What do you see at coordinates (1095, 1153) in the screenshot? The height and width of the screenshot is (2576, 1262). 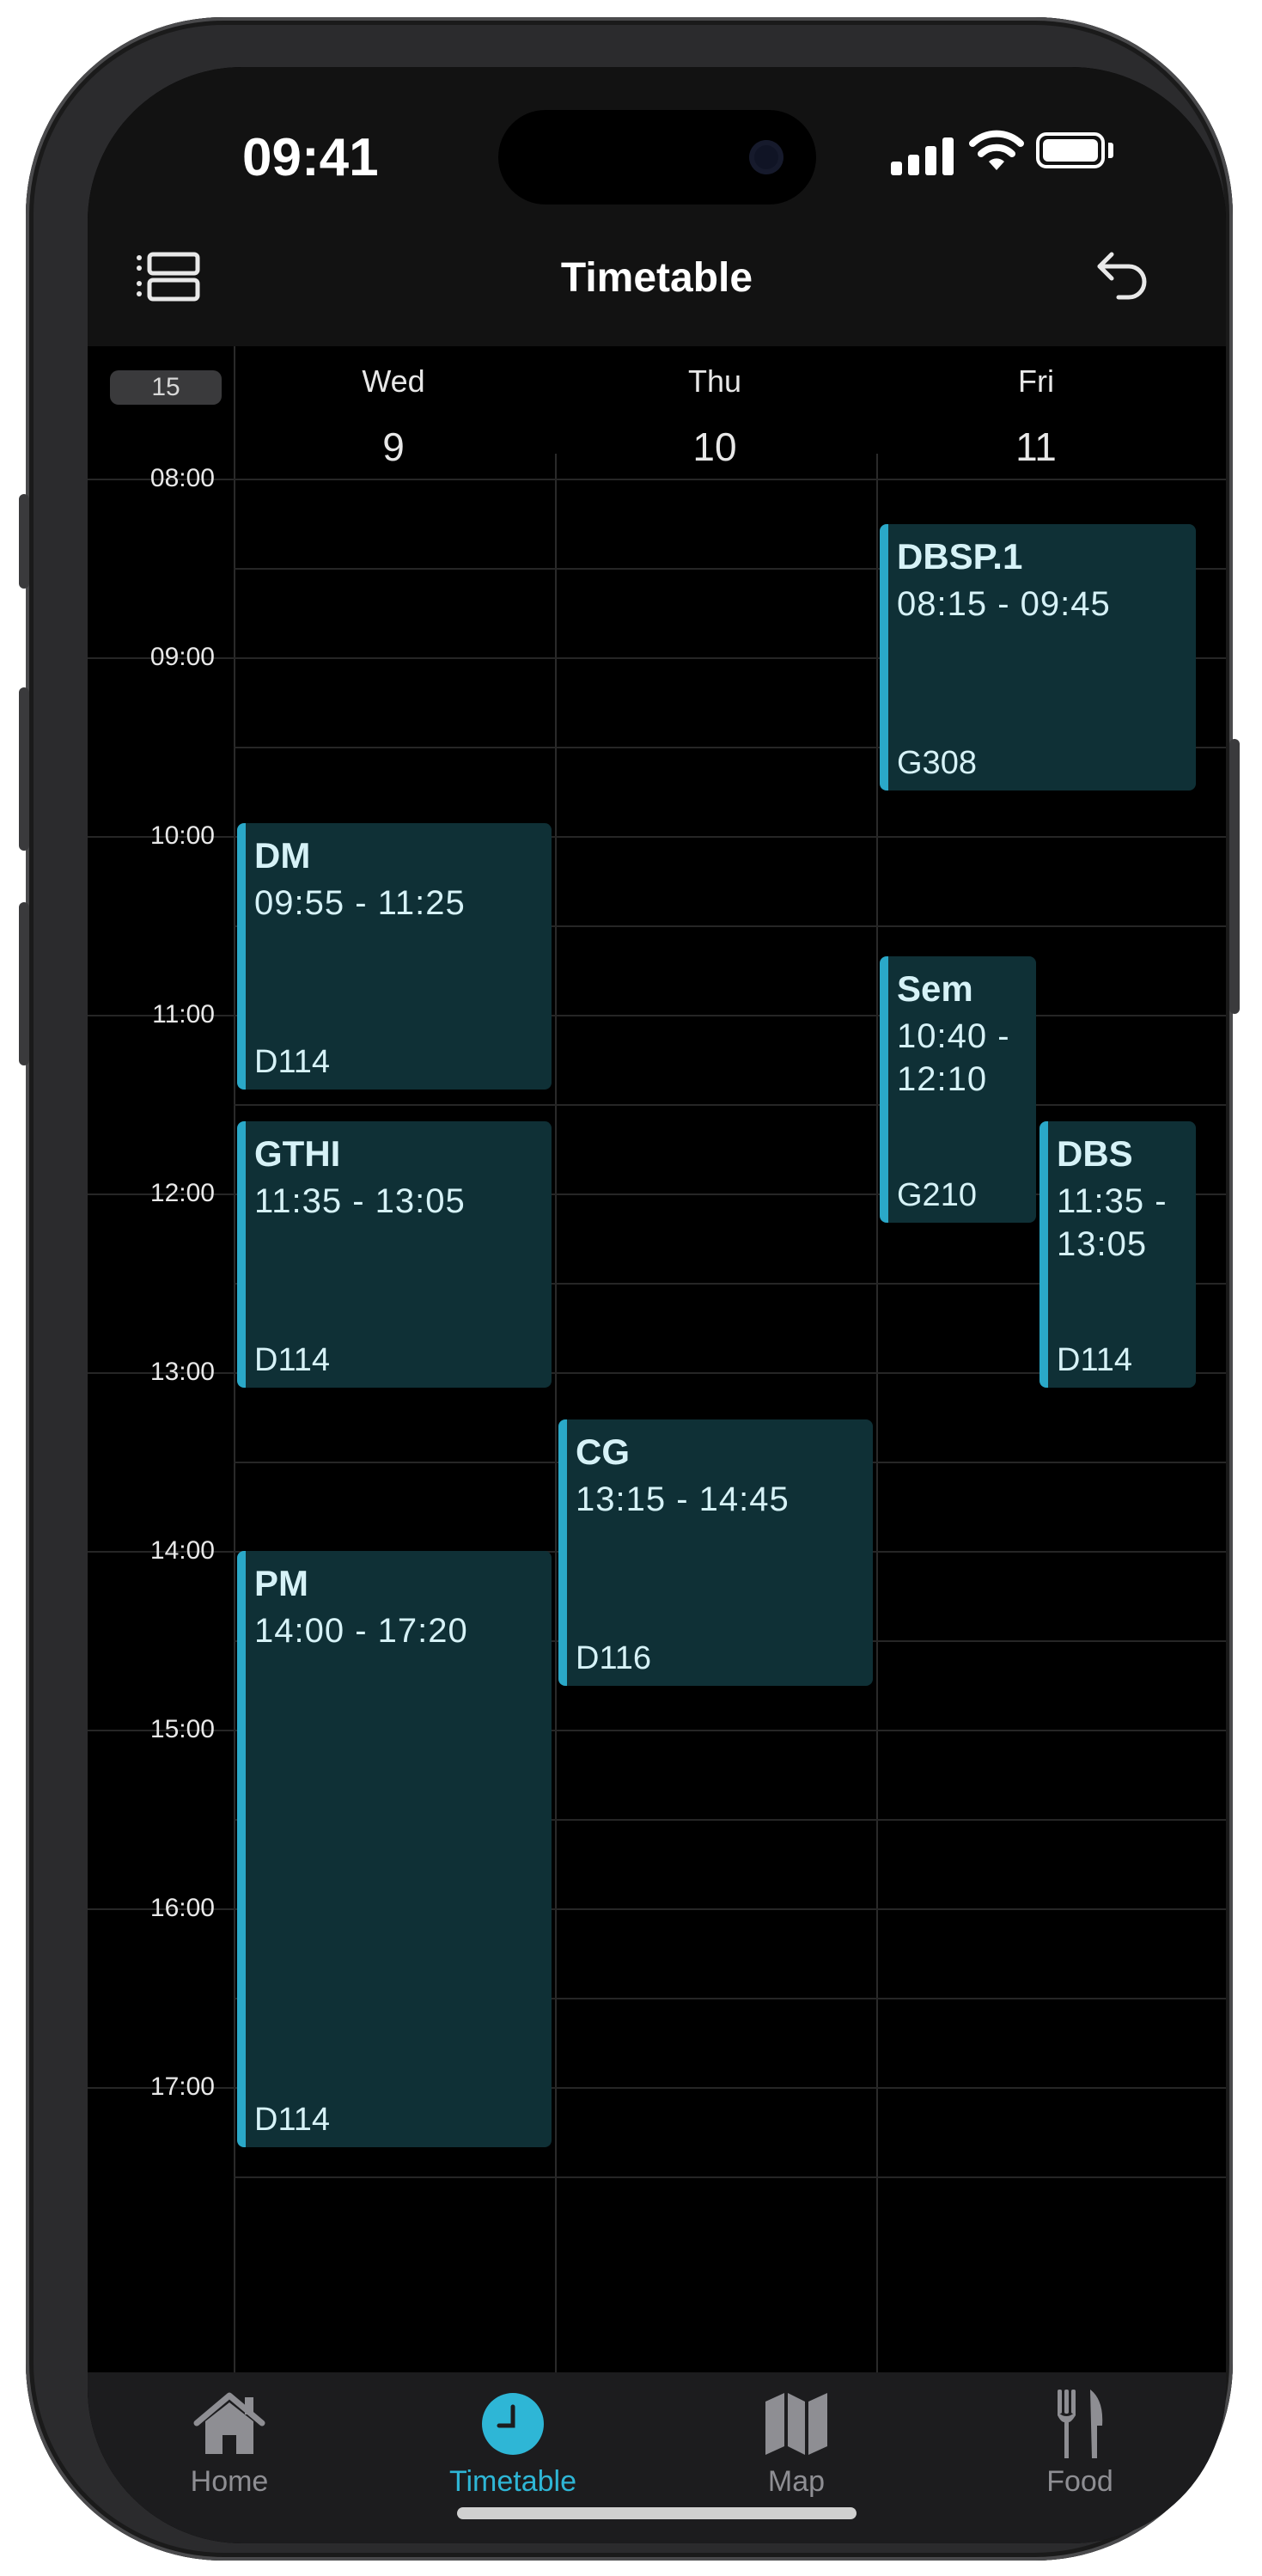 I see `event-name: DBS` at bounding box center [1095, 1153].